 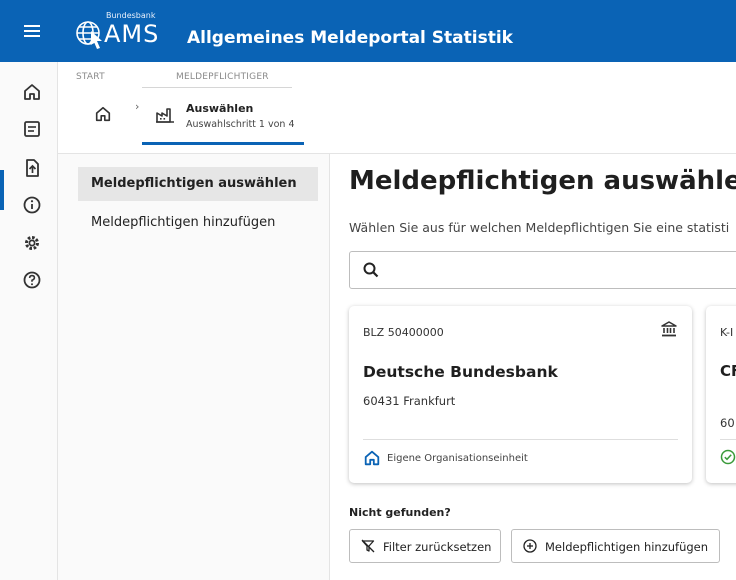 What do you see at coordinates (90, 77) in the screenshot?
I see `breadcrumb-start-label: START` at bounding box center [90, 77].